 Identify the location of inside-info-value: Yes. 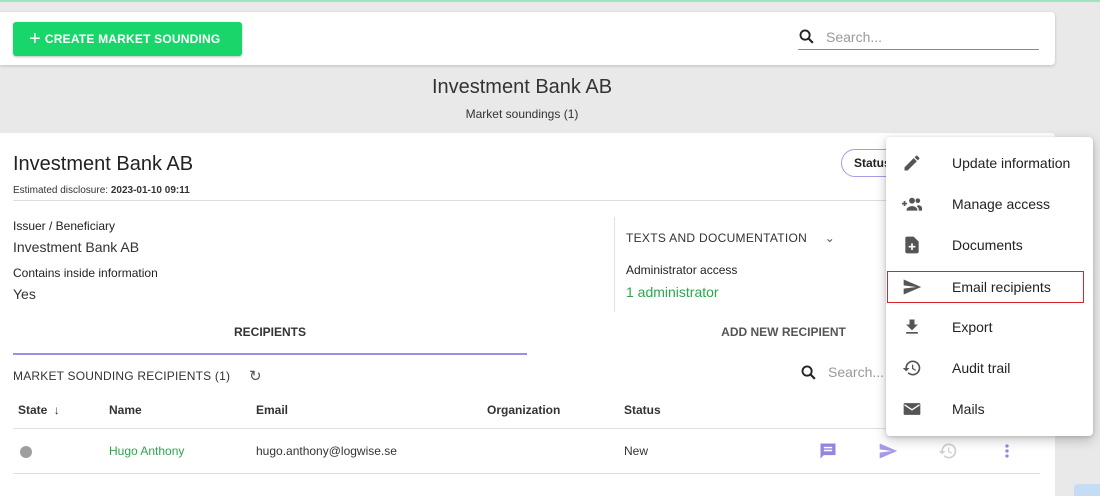
(24, 294).